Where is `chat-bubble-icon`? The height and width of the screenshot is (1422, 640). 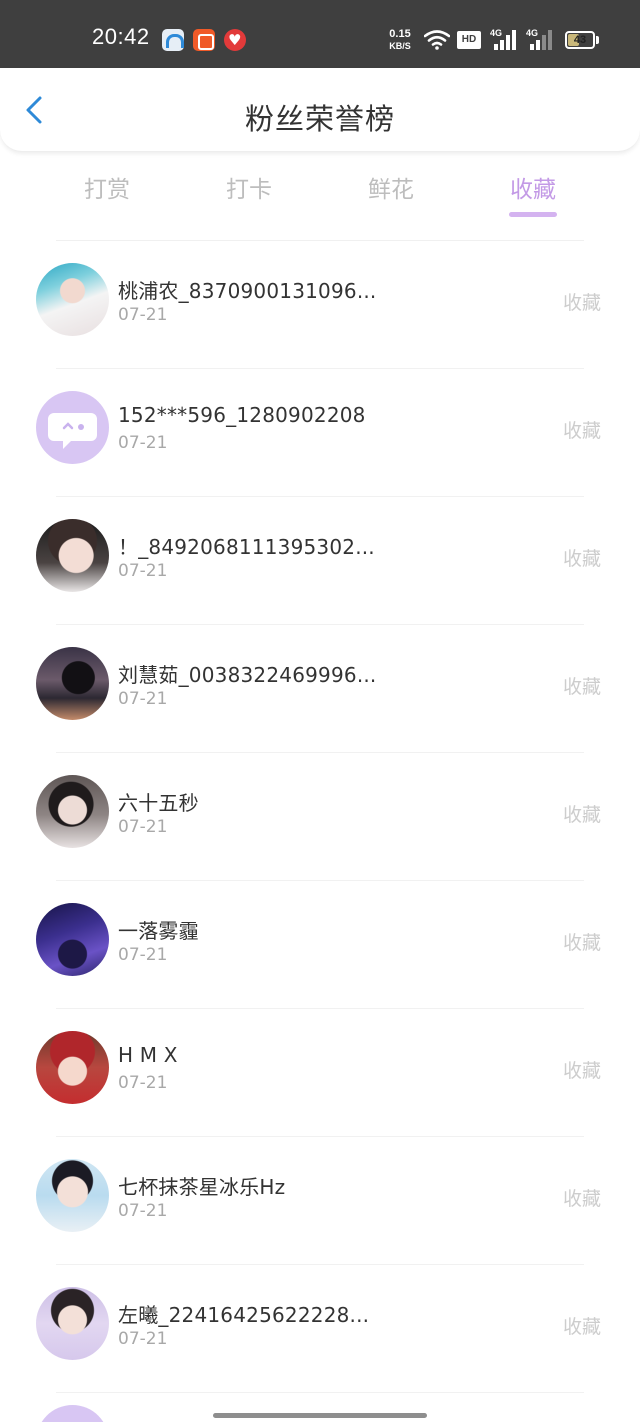
chat-bubble-icon is located at coordinates (72, 431).